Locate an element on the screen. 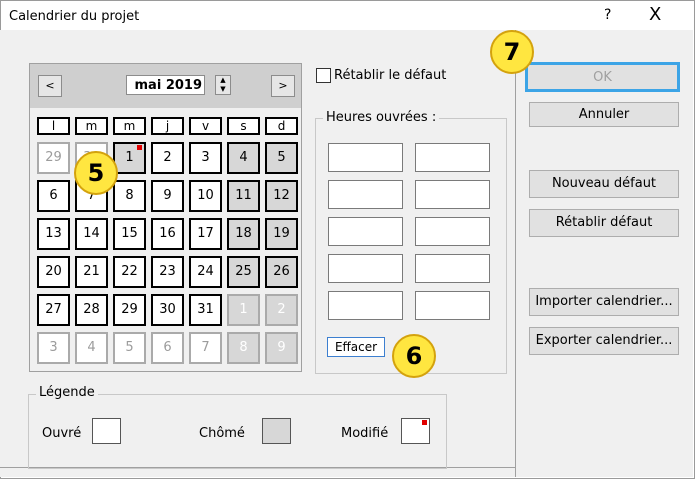 This screenshot has width=695, height=479. reset-default-button: Rétablir défaut is located at coordinates (604, 223).